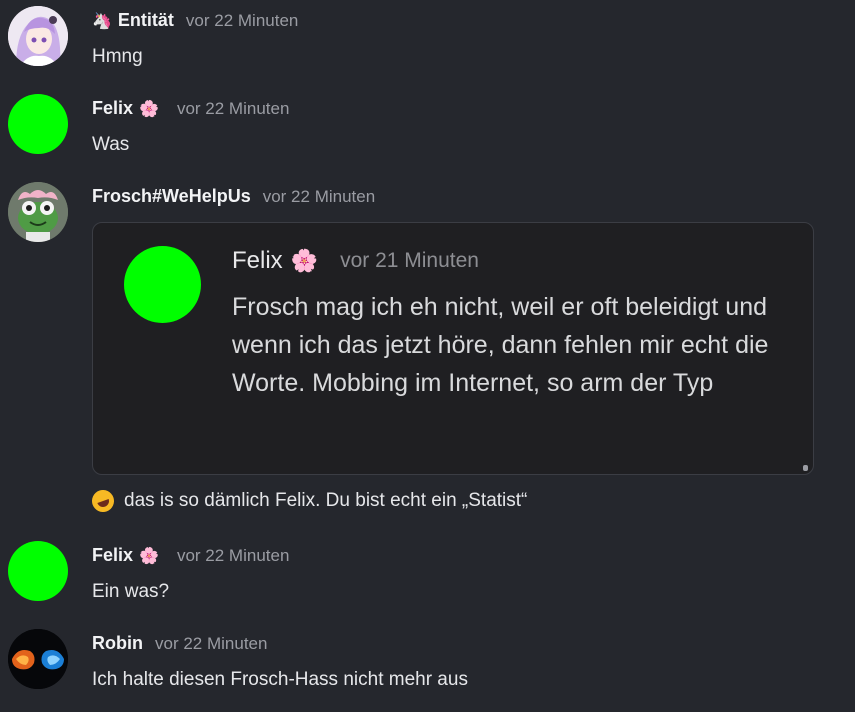 This screenshot has height=712, width=855. Describe the element at coordinates (102, 20) in the screenshot. I see `unicorn-icon: 🦄` at that location.